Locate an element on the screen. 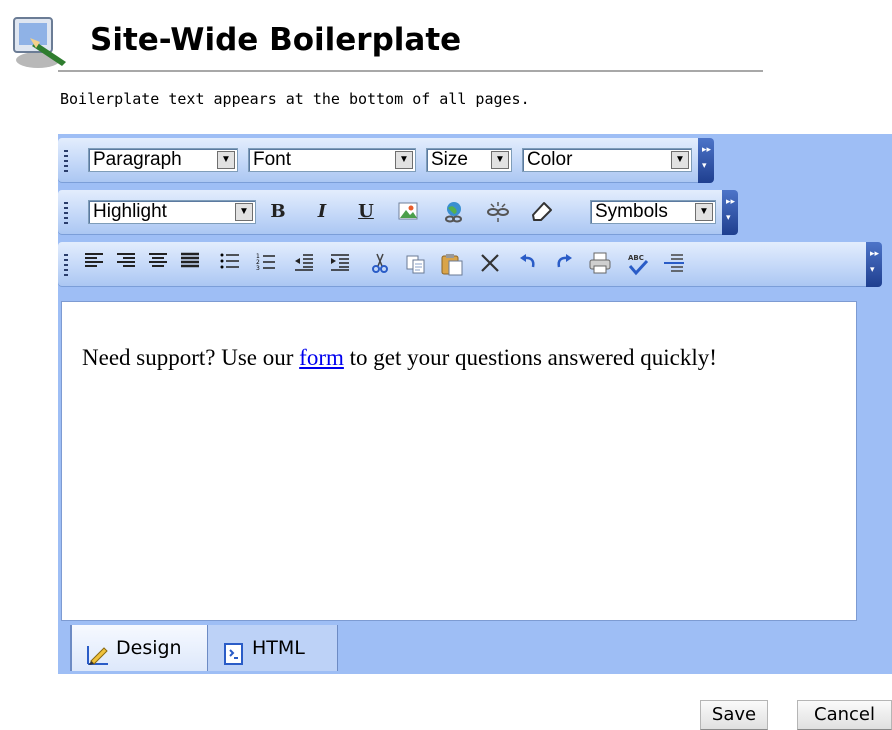 The height and width of the screenshot is (730, 892). cancel-button: Cancel is located at coordinates (844, 715).